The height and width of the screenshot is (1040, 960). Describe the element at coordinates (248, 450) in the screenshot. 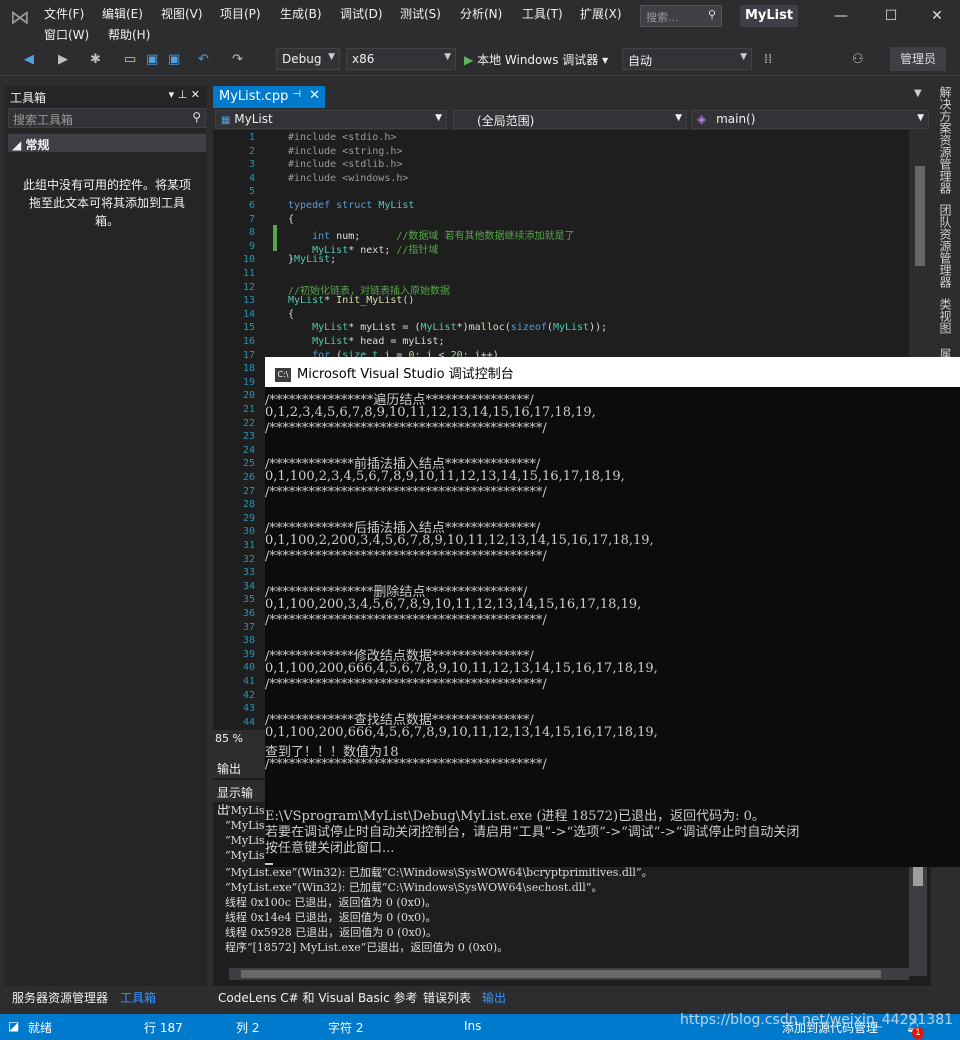

I see `line-number: 24` at that location.